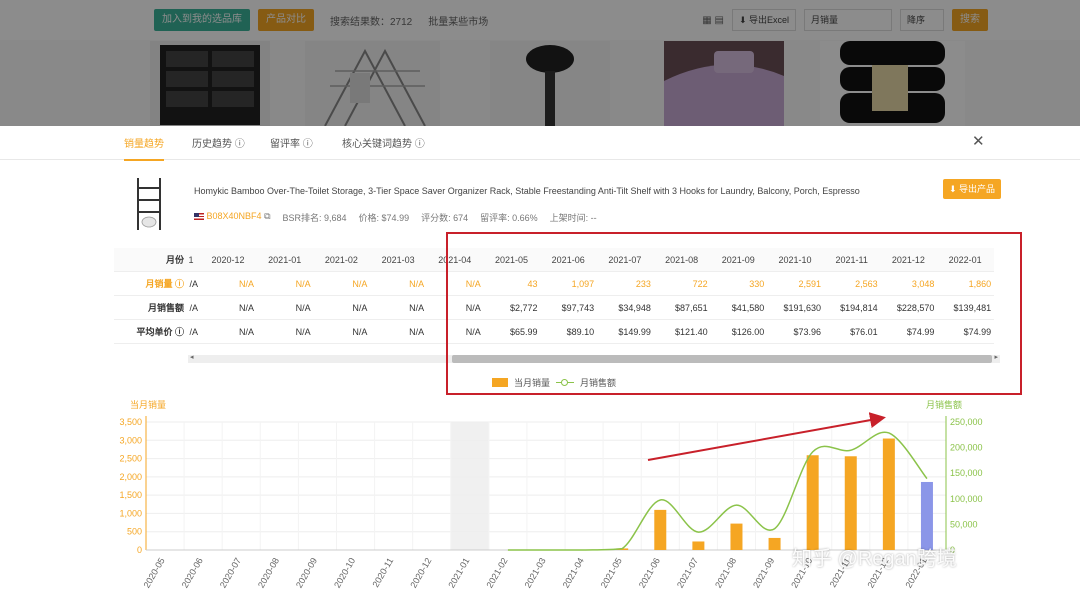  What do you see at coordinates (228, 260) in the screenshot?
I see `table-cell-month: 2020-12` at bounding box center [228, 260].